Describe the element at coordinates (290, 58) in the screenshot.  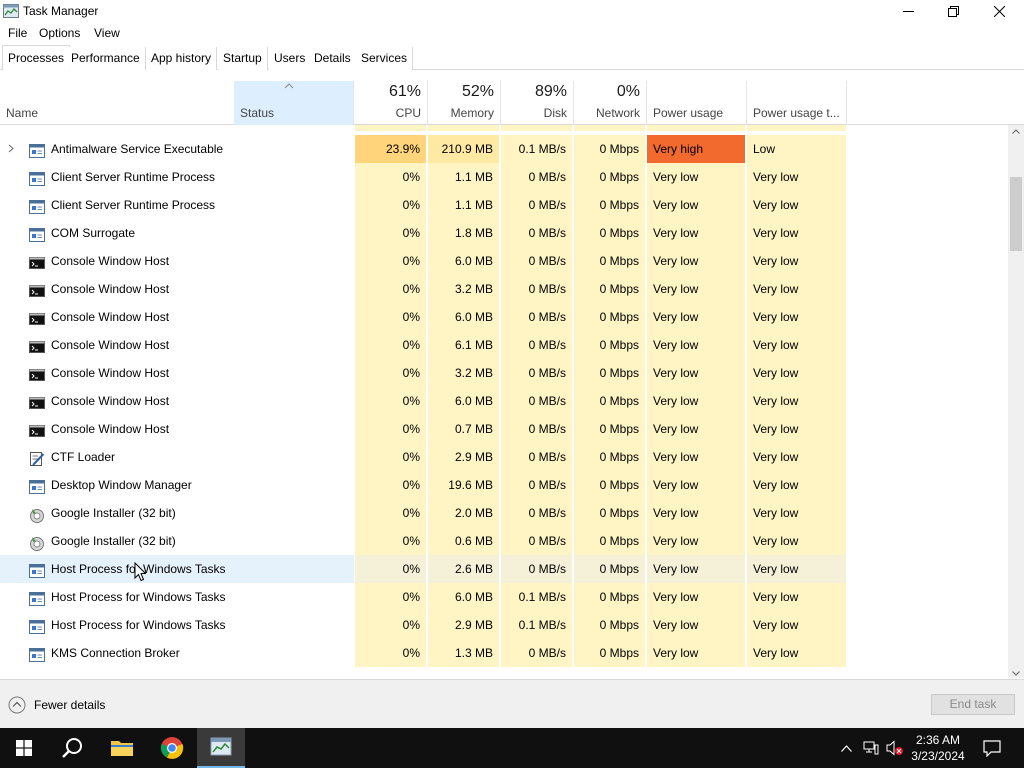
I see `tab-users: Users` at that location.